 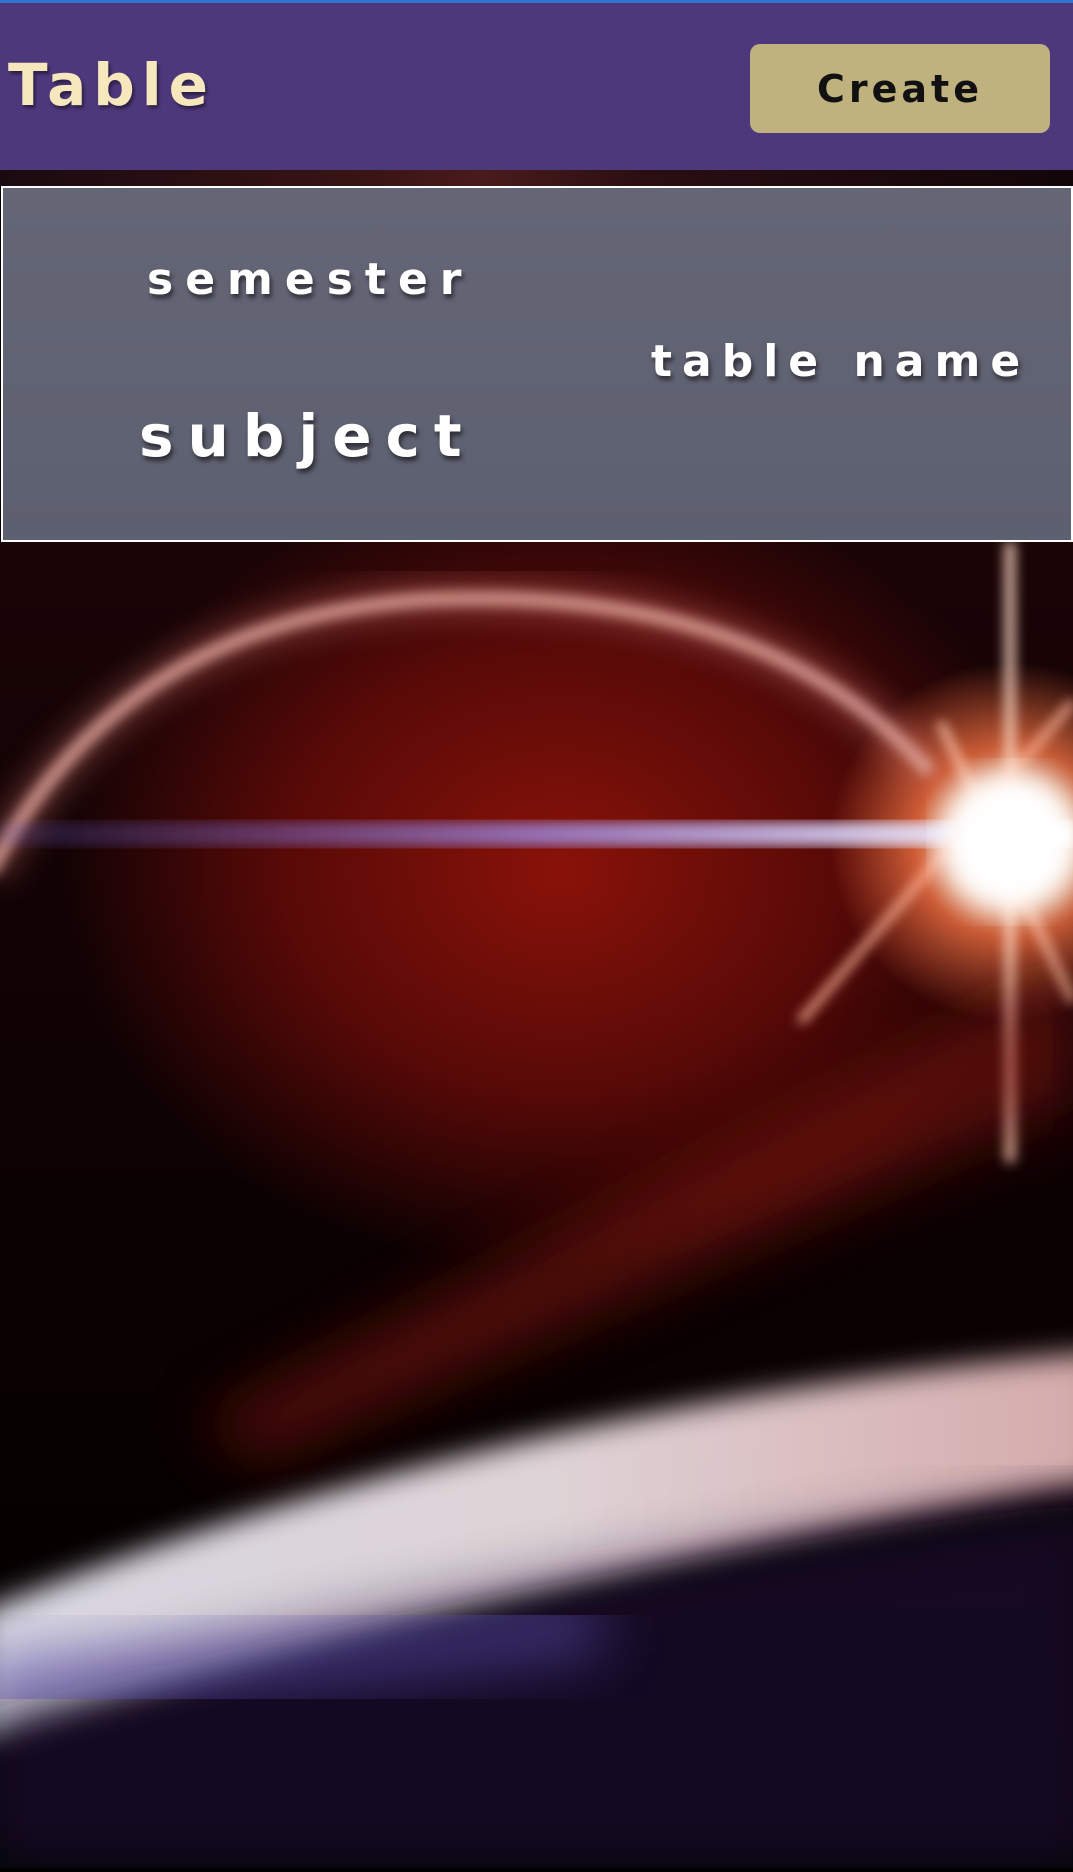 I want to click on background-strip, so click(x=536, y=178).